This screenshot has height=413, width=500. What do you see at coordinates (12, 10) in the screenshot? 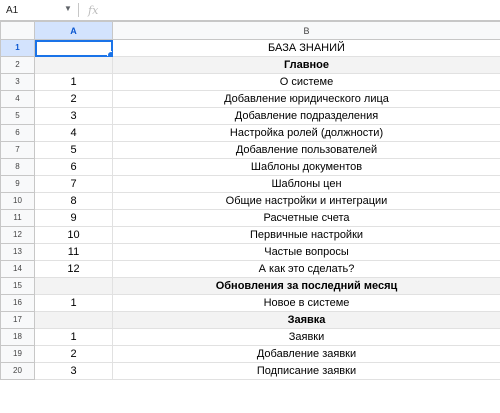
I see `cell-reference: A1` at bounding box center [12, 10].